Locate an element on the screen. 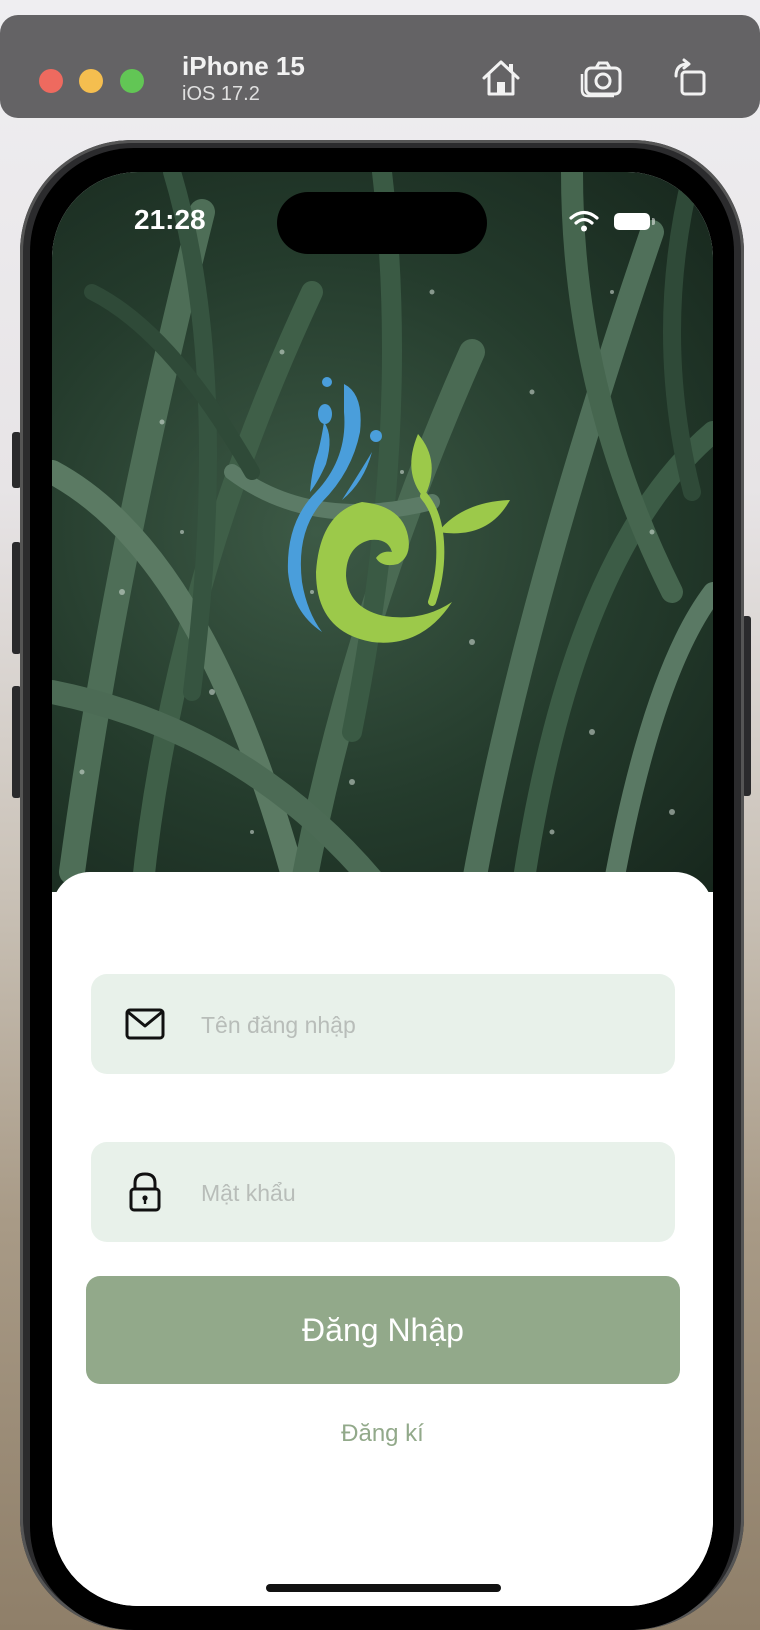  device-os-version: iOS 17.2 is located at coordinates (221, 94).